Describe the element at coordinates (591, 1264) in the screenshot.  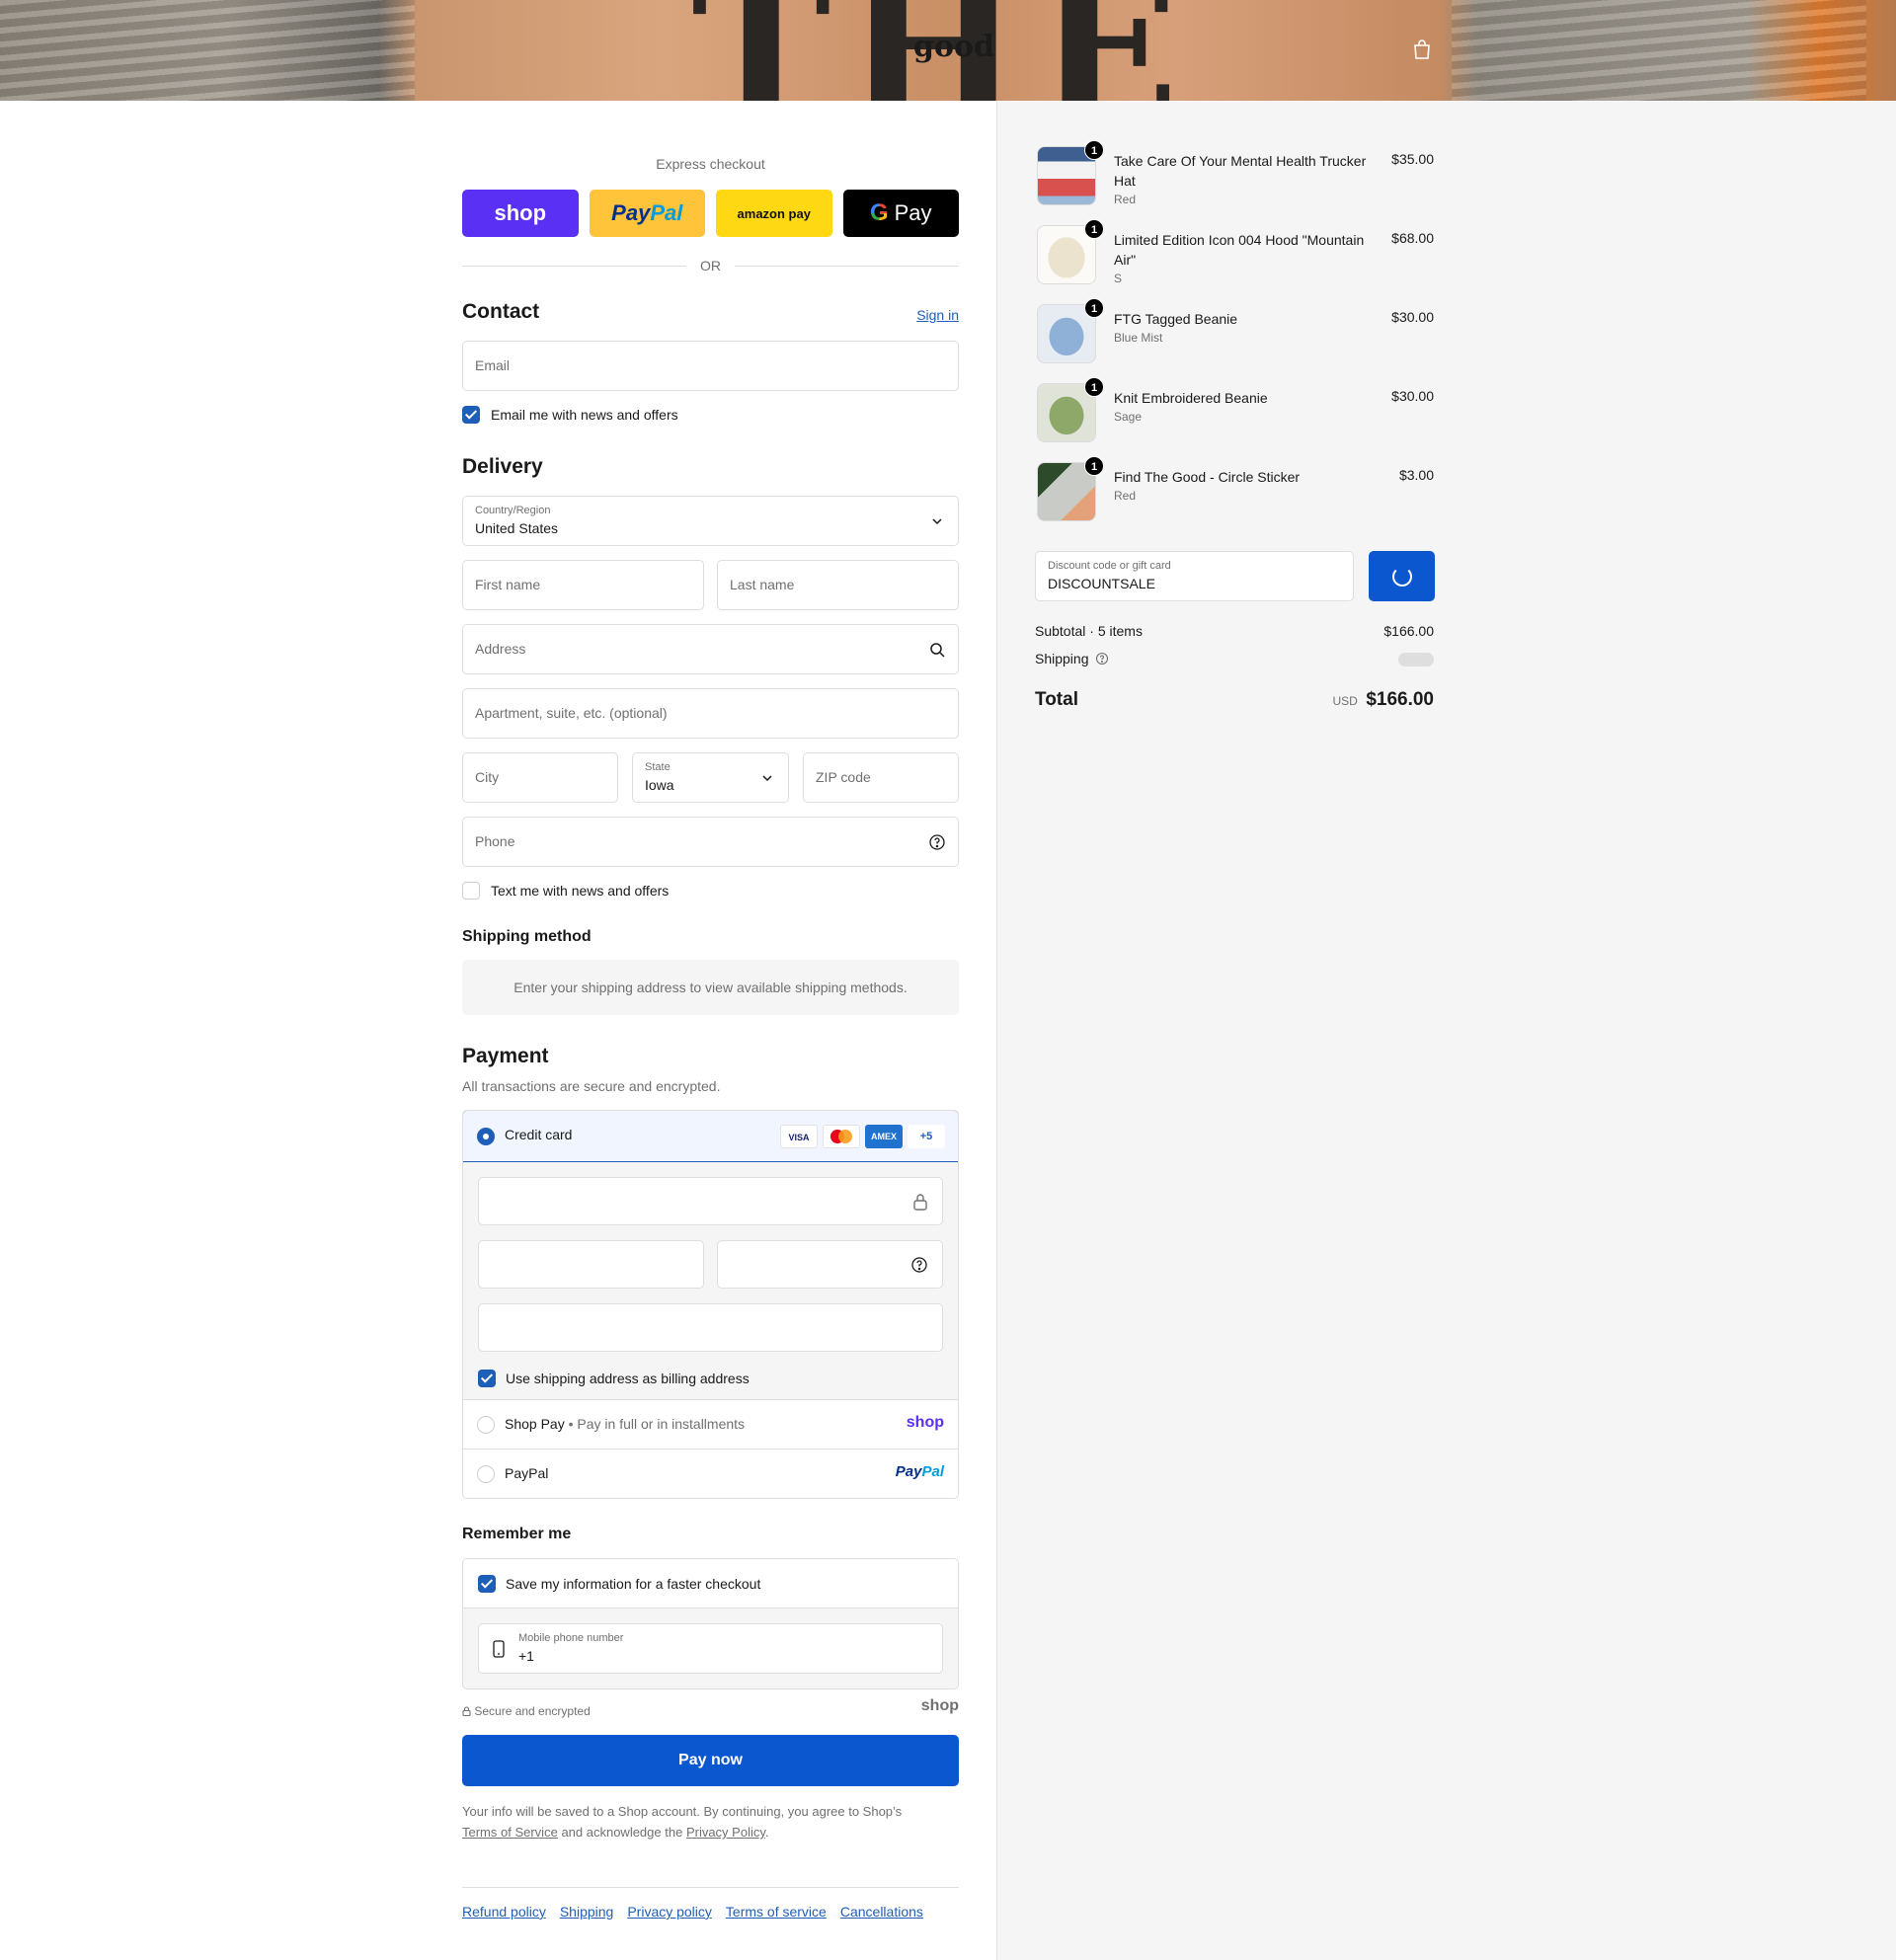
I see `expiration-date-field` at that location.